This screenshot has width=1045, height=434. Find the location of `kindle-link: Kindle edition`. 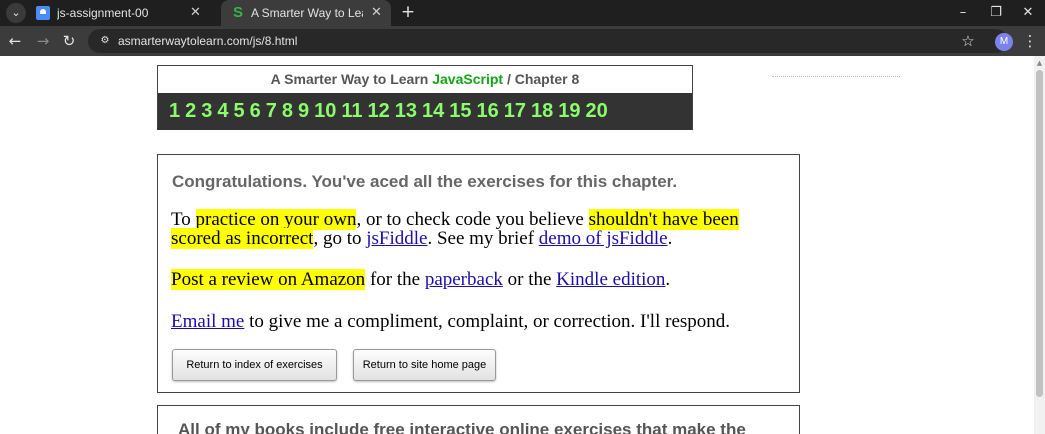

kindle-link: Kindle edition is located at coordinates (610, 279).